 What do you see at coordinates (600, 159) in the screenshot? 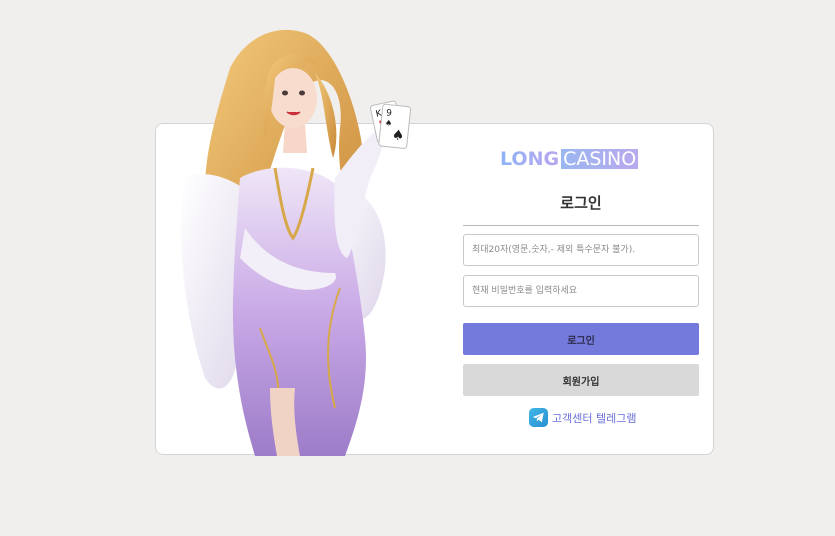
I see `logo-part-casino: CASINO` at bounding box center [600, 159].